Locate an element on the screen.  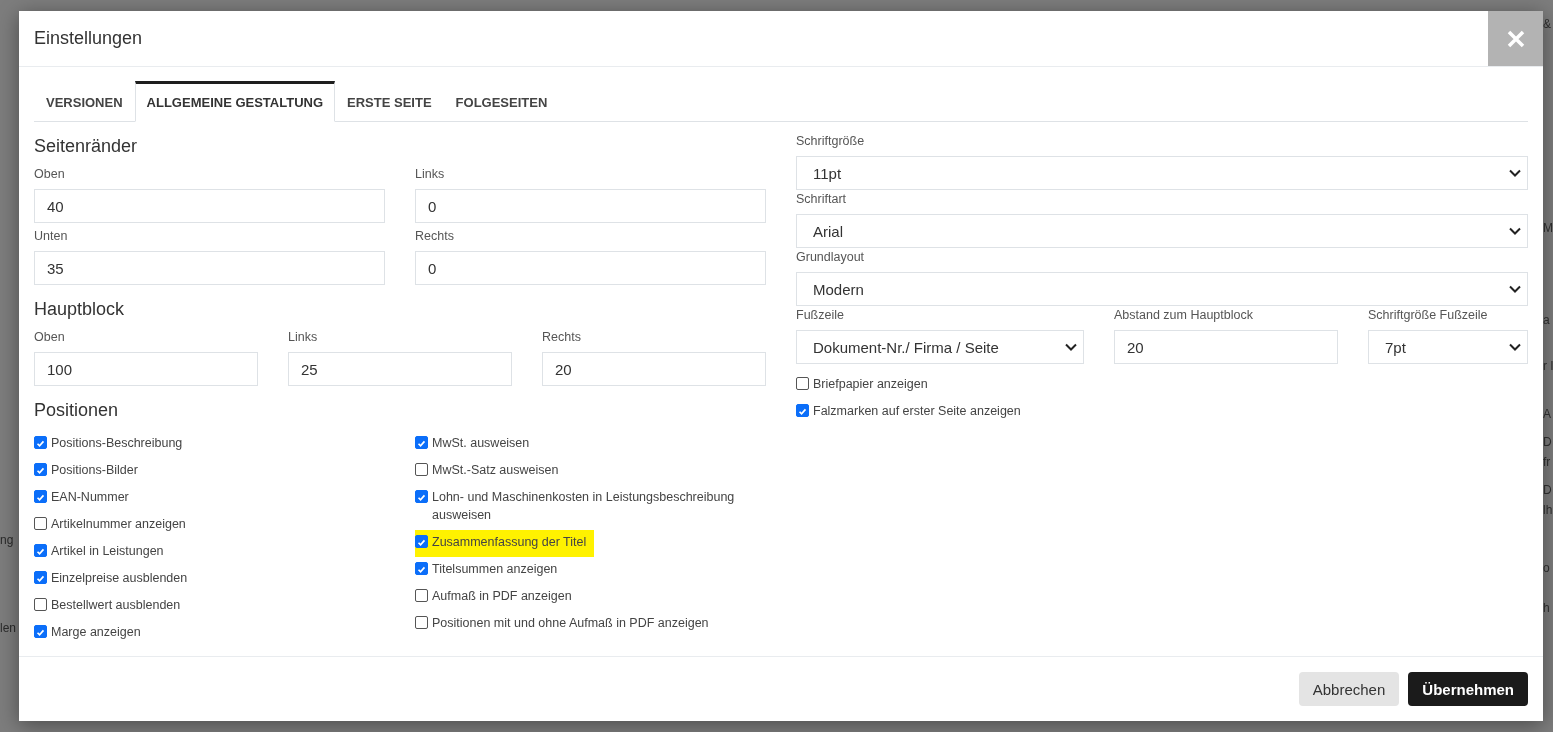
checkbox-label: Positions-Beschreibung is located at coordinates (117, 443).